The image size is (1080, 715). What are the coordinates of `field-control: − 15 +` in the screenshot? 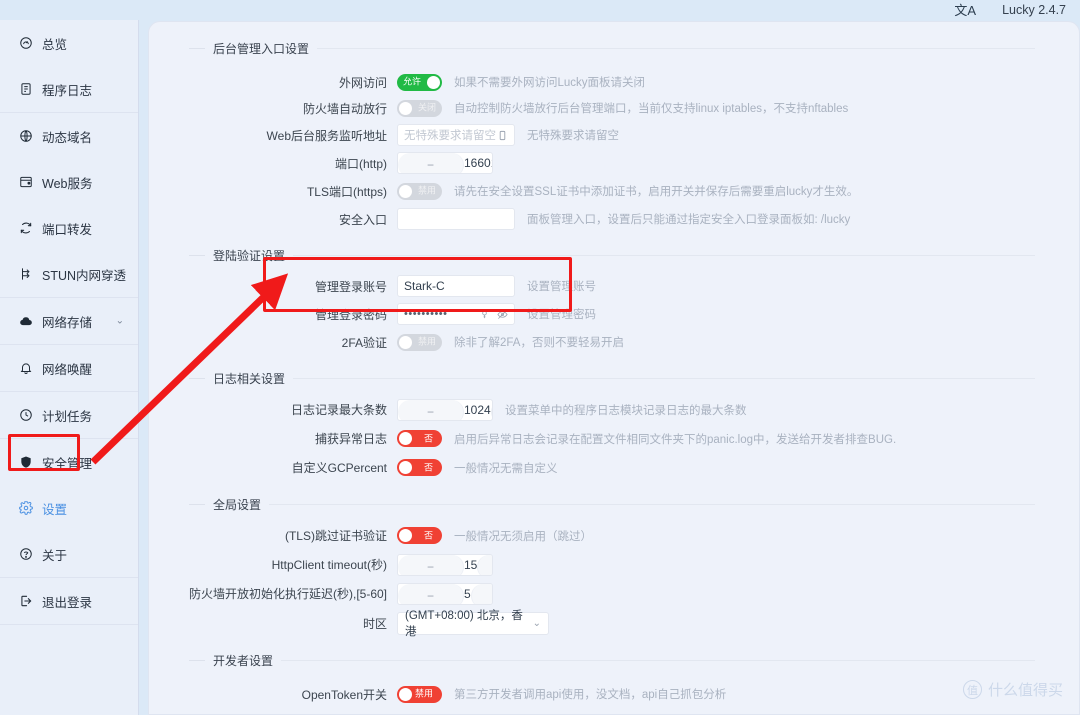 It's located at (445, 564).